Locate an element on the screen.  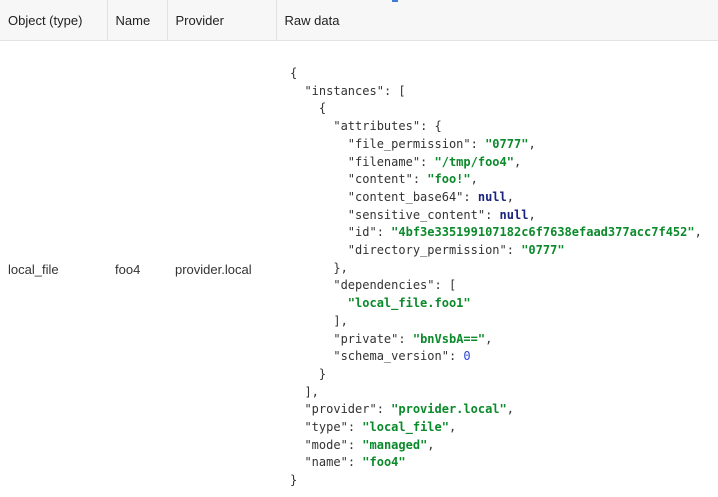
json-line: }, is located at coordinates (504, 269).